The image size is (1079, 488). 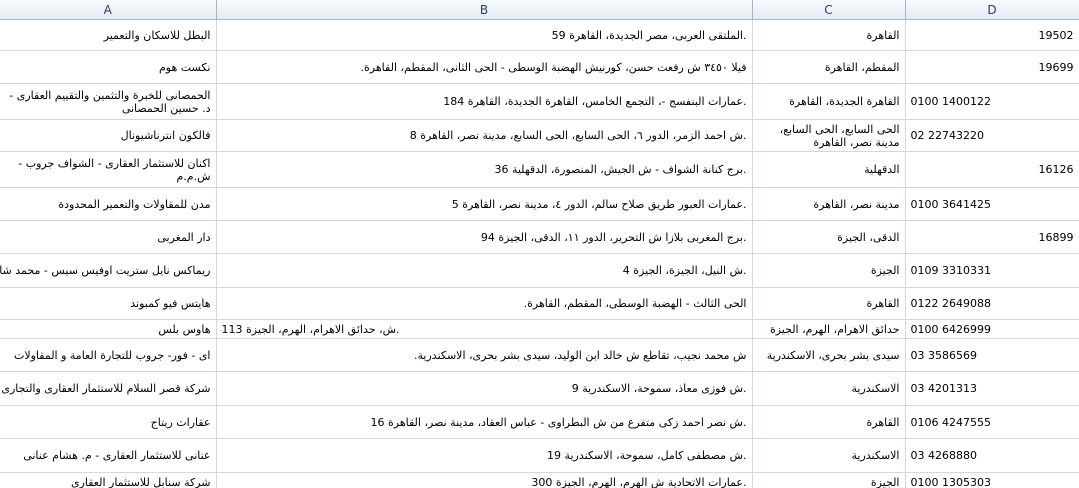 What do you see at coordinates (484, 35) in the screenshot?
I see `cell-address: .الملتقى العربى، مصر الجديدة، القاهرة 59` at bounding box center [484, 35].